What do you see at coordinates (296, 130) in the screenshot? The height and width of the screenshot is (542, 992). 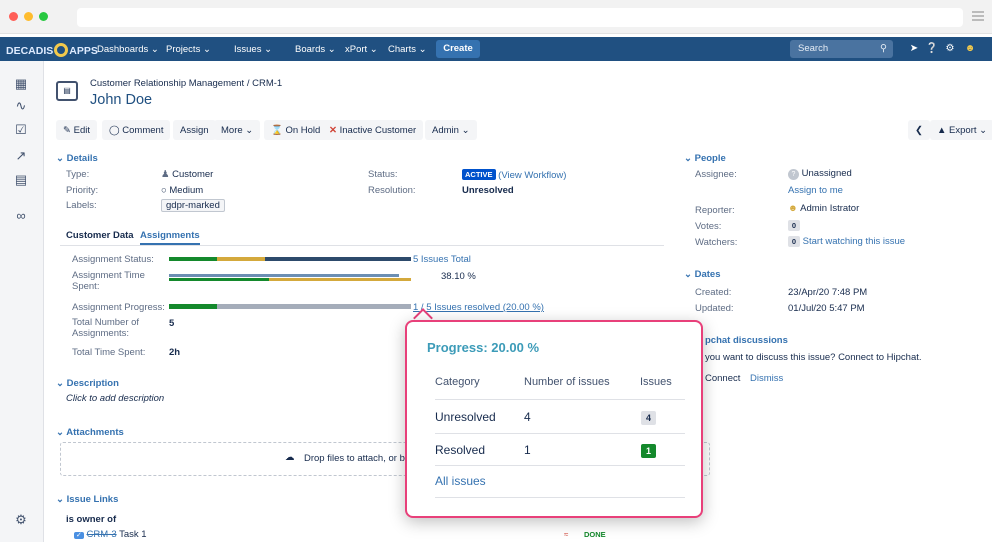 I see `on-hold-button: ⌛ On Hold` at bounding box center [296, 130].